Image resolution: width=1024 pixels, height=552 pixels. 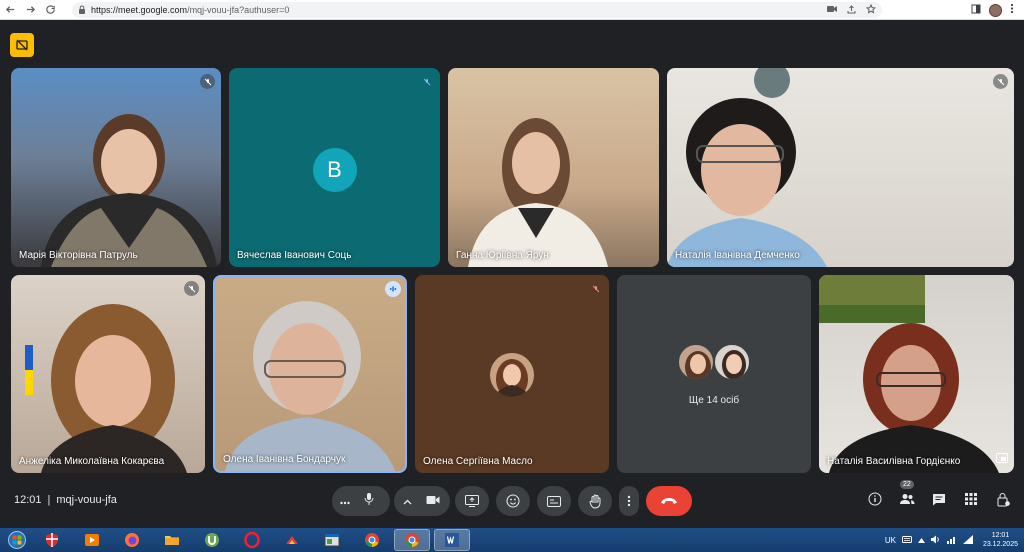 I want to click on keyboard-icon, so click(x=906, y=540).